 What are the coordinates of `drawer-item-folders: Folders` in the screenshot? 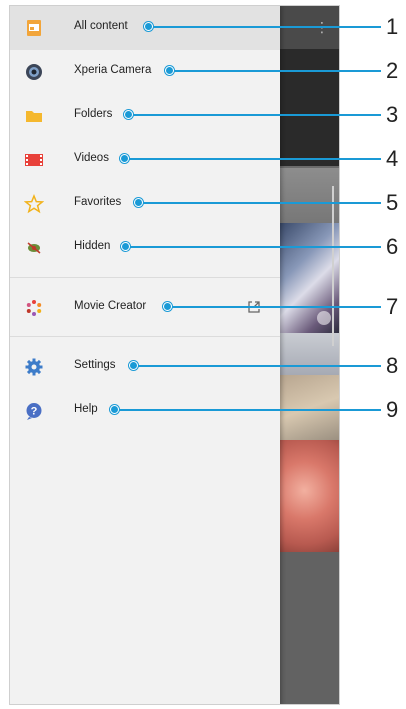 It's located at (145, 116).